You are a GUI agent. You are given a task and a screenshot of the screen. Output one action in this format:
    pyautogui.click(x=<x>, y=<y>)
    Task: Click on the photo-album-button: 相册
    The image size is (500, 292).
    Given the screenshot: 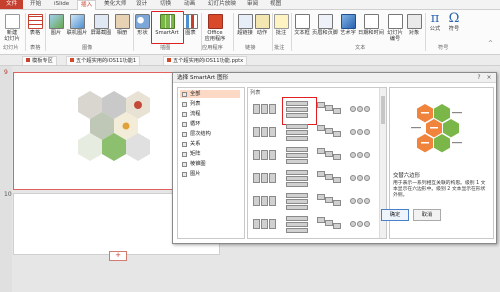 What is the action you would take?
    pyautogui.click(x=122, y=25)
    